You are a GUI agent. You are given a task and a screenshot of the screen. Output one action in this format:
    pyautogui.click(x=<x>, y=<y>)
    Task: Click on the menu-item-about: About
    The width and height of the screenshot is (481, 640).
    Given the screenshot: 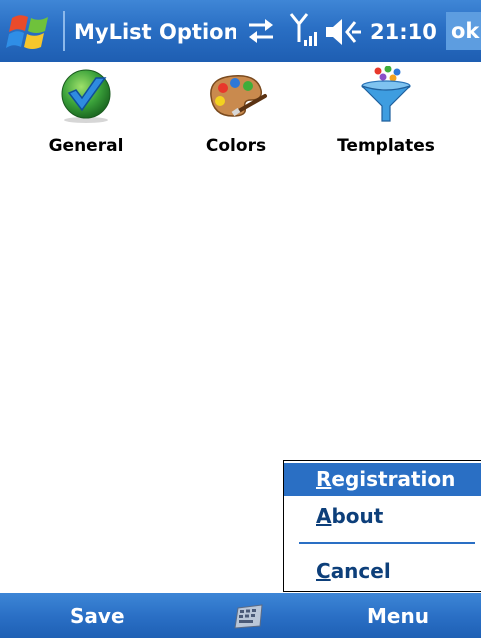 What is the action you would take?
    pyautogui.click(x=382, y=516)
    